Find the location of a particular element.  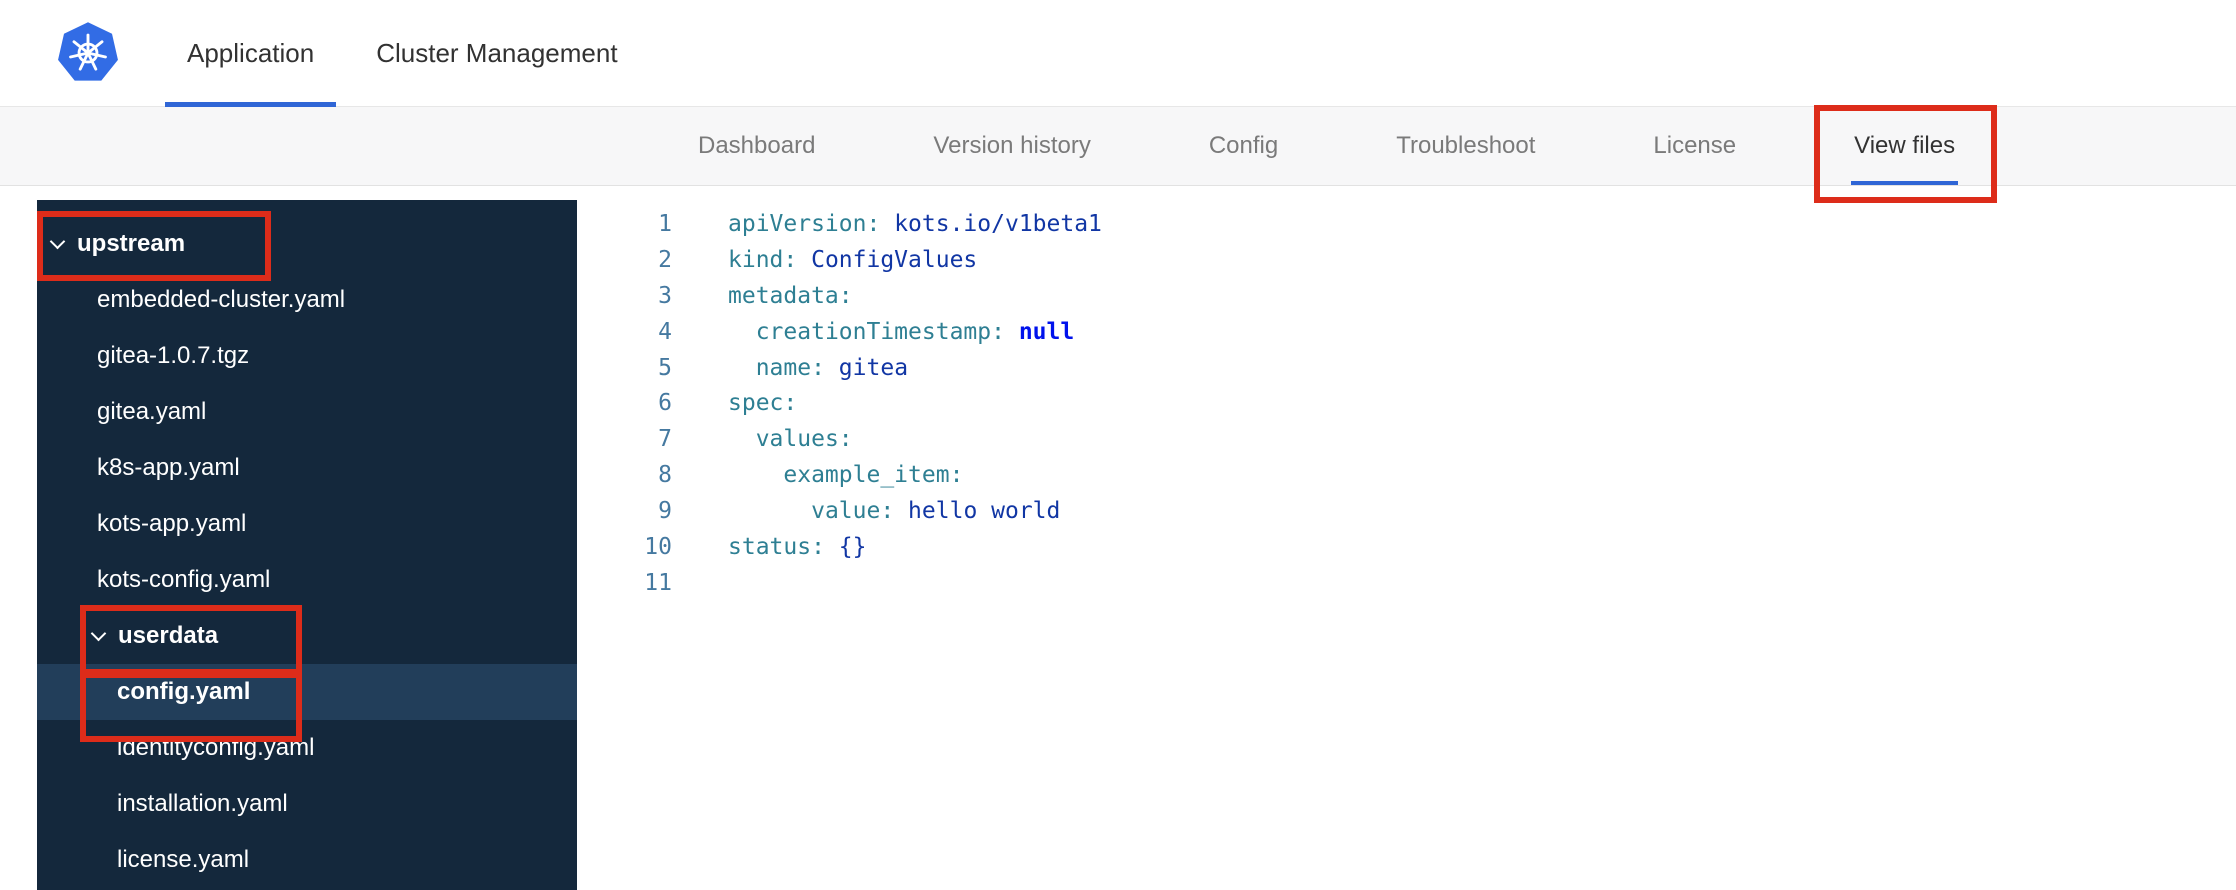

tab-label: View files is located at coordinates (1905, 145).